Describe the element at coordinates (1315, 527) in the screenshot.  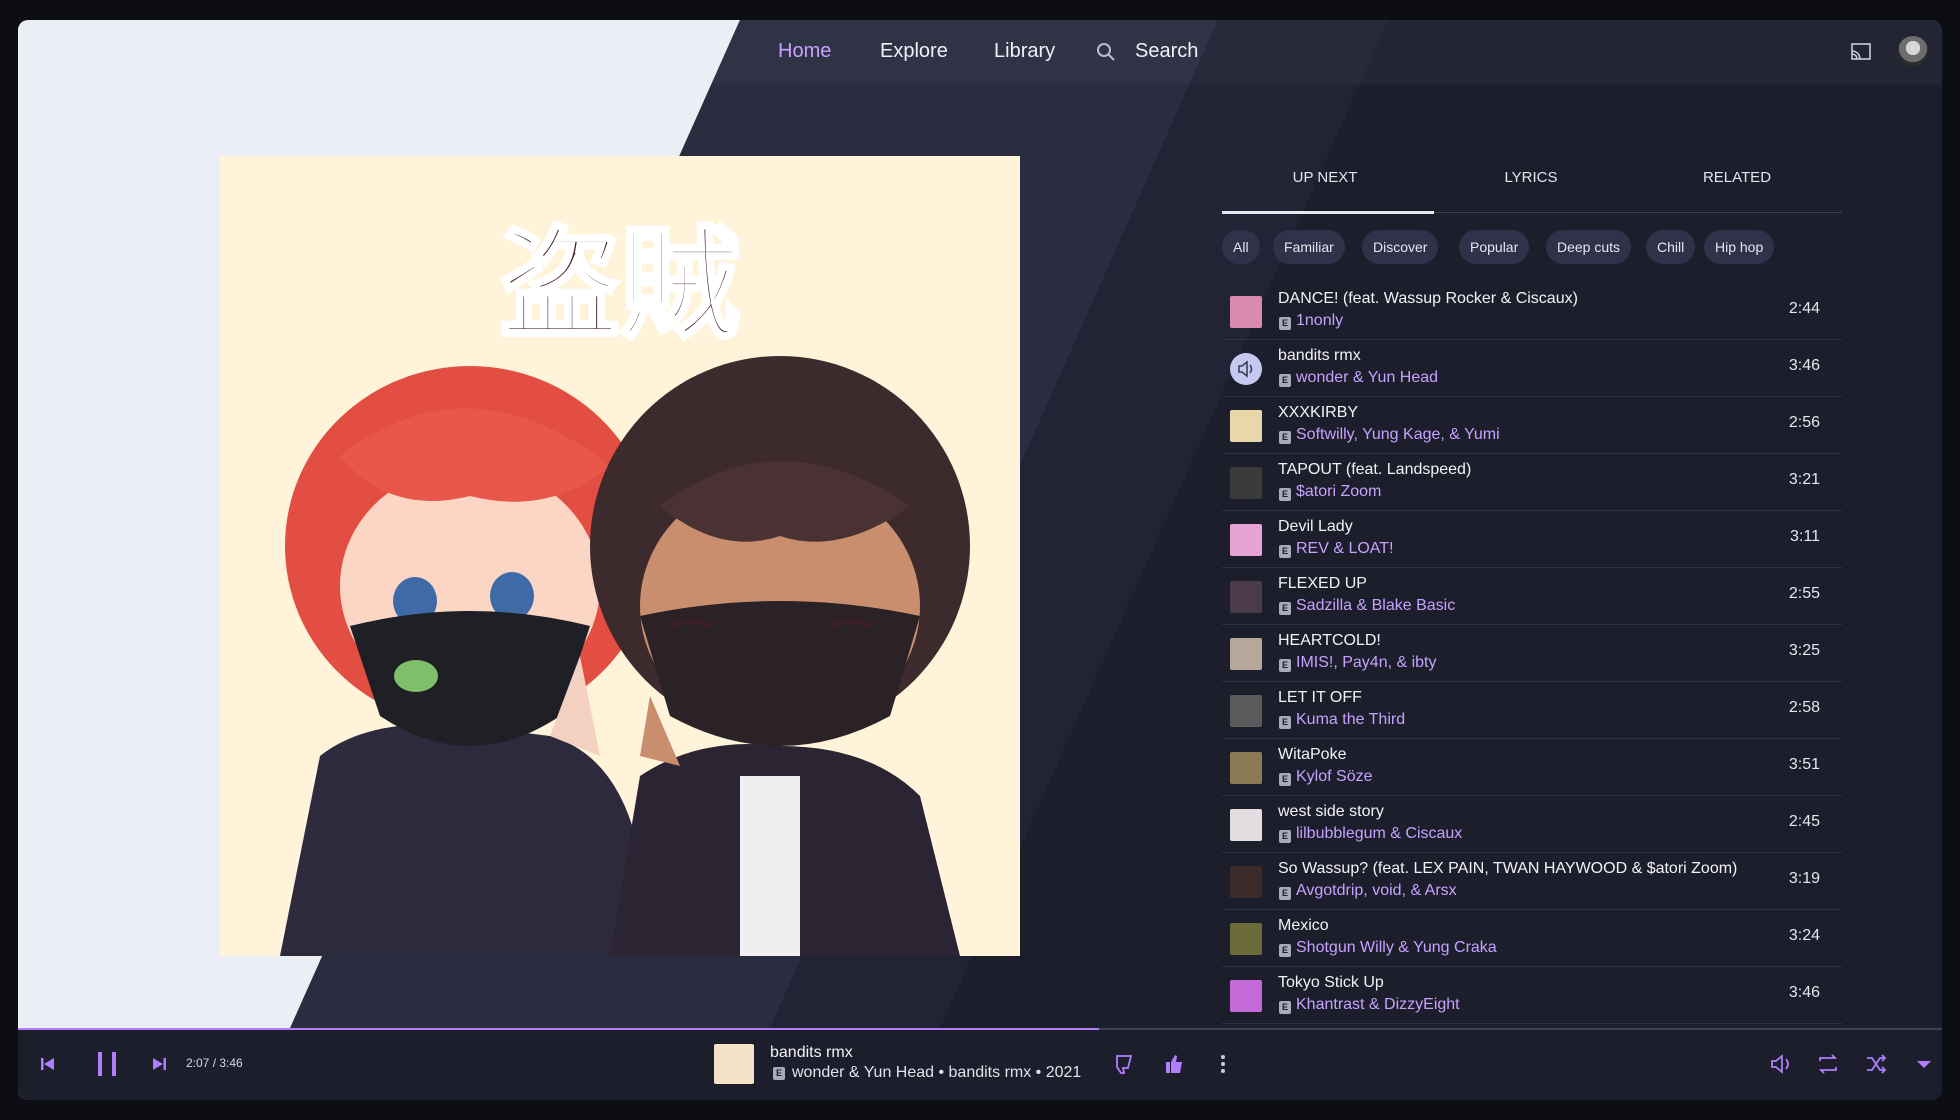
I see `queue-track-title: Devil Lady` at that location.